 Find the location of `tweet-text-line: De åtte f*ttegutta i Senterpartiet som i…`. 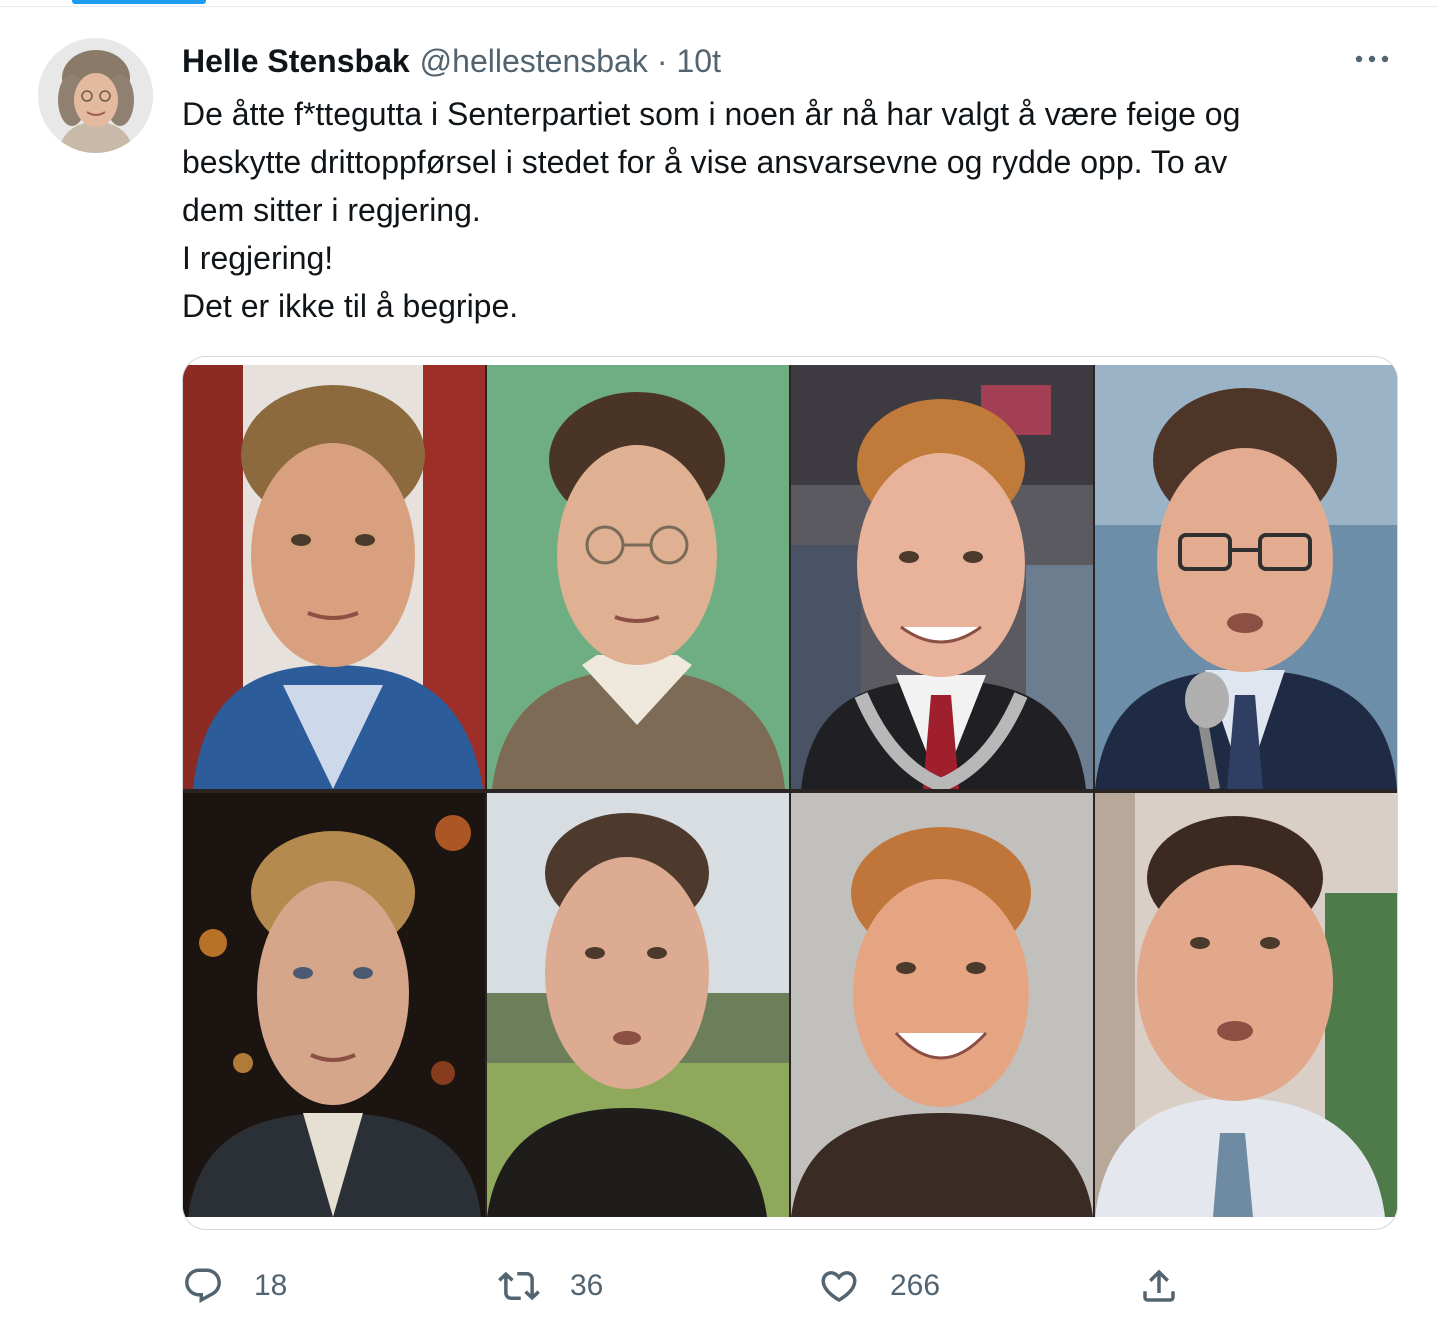

tweet-text-line: De åtte f*ttegutta i Senterpartiet som i… is located at coordinates (711, 114).